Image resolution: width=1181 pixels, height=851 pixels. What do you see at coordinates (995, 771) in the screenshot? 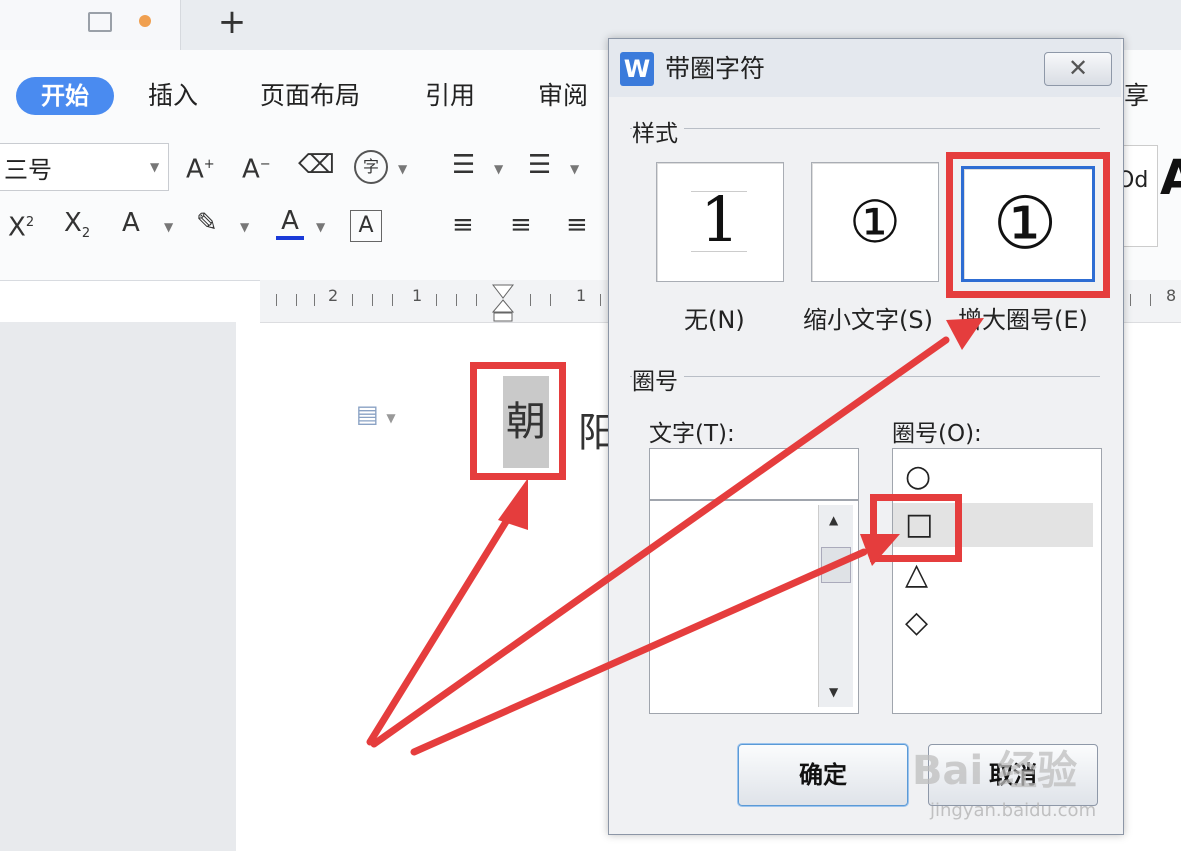
I see `baidu-watermark: Bai 经验` at bounding box center [995, 771].